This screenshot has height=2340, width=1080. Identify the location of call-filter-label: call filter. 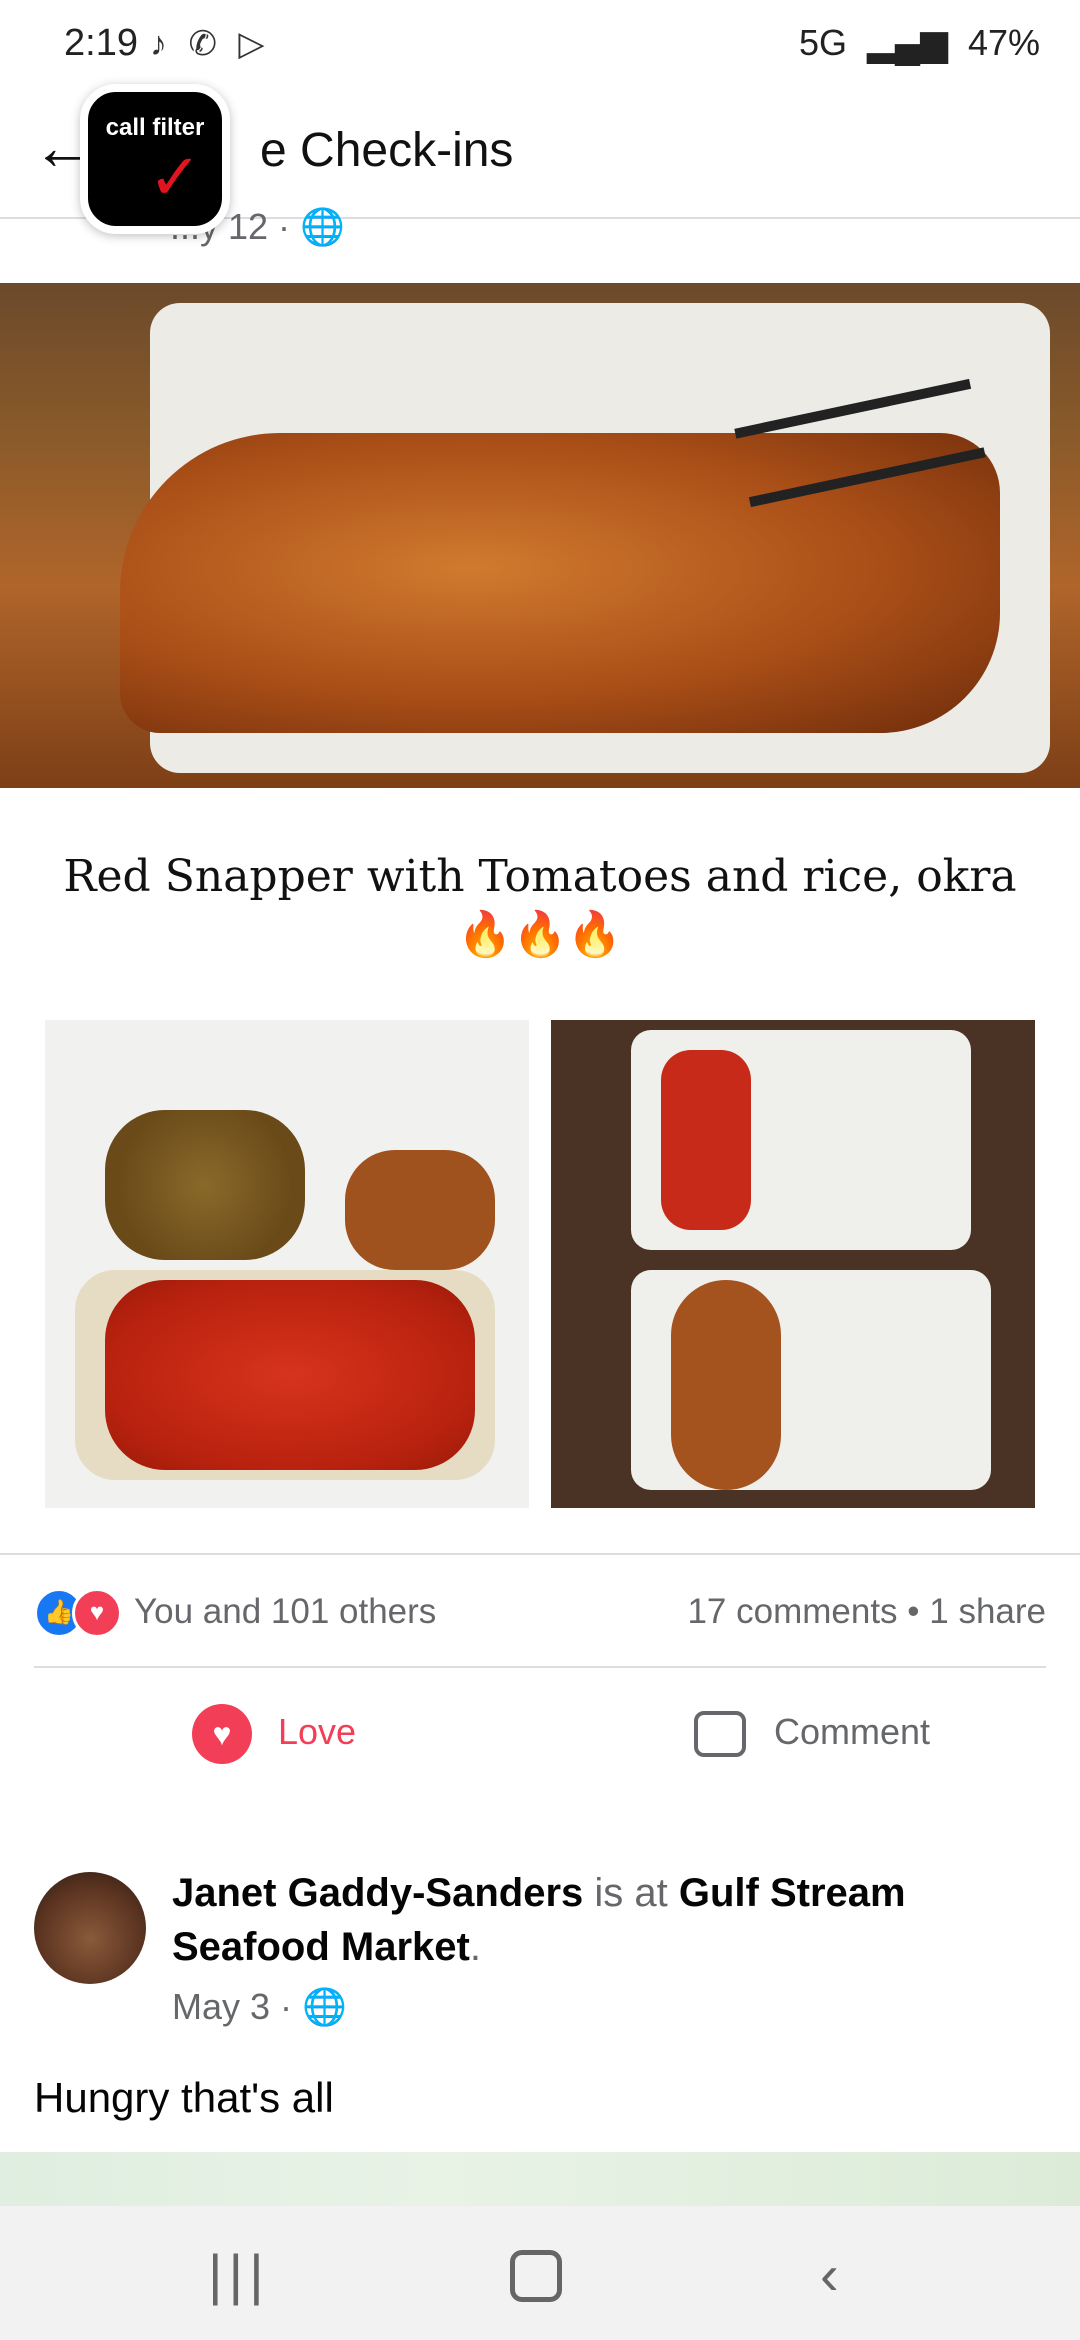
(155, 127).